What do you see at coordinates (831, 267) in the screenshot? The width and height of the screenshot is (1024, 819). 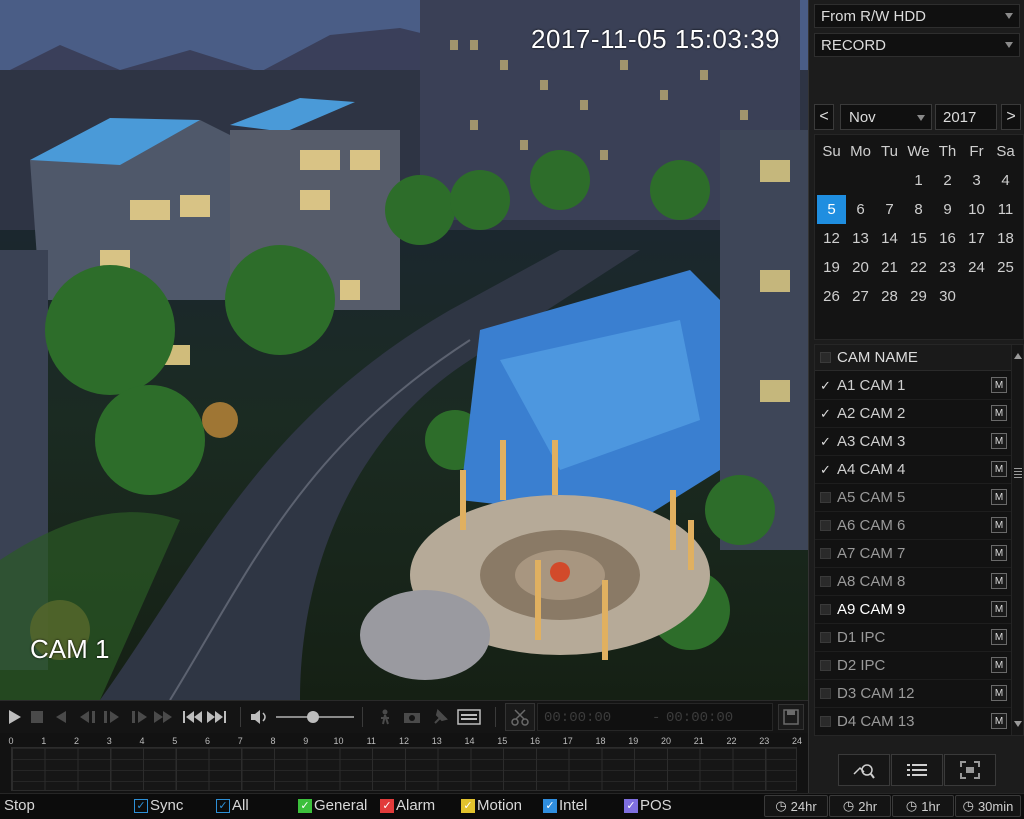 I see `calendar-day: 19` at bounding box center [831, 267].